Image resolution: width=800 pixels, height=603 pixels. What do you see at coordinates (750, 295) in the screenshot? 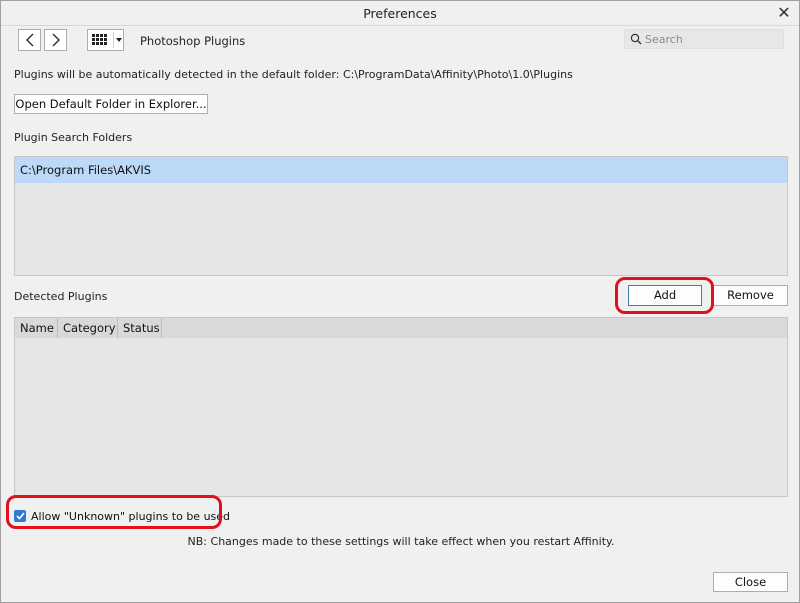
I see `remove-button: Remove` at bounding box center [750, 295].